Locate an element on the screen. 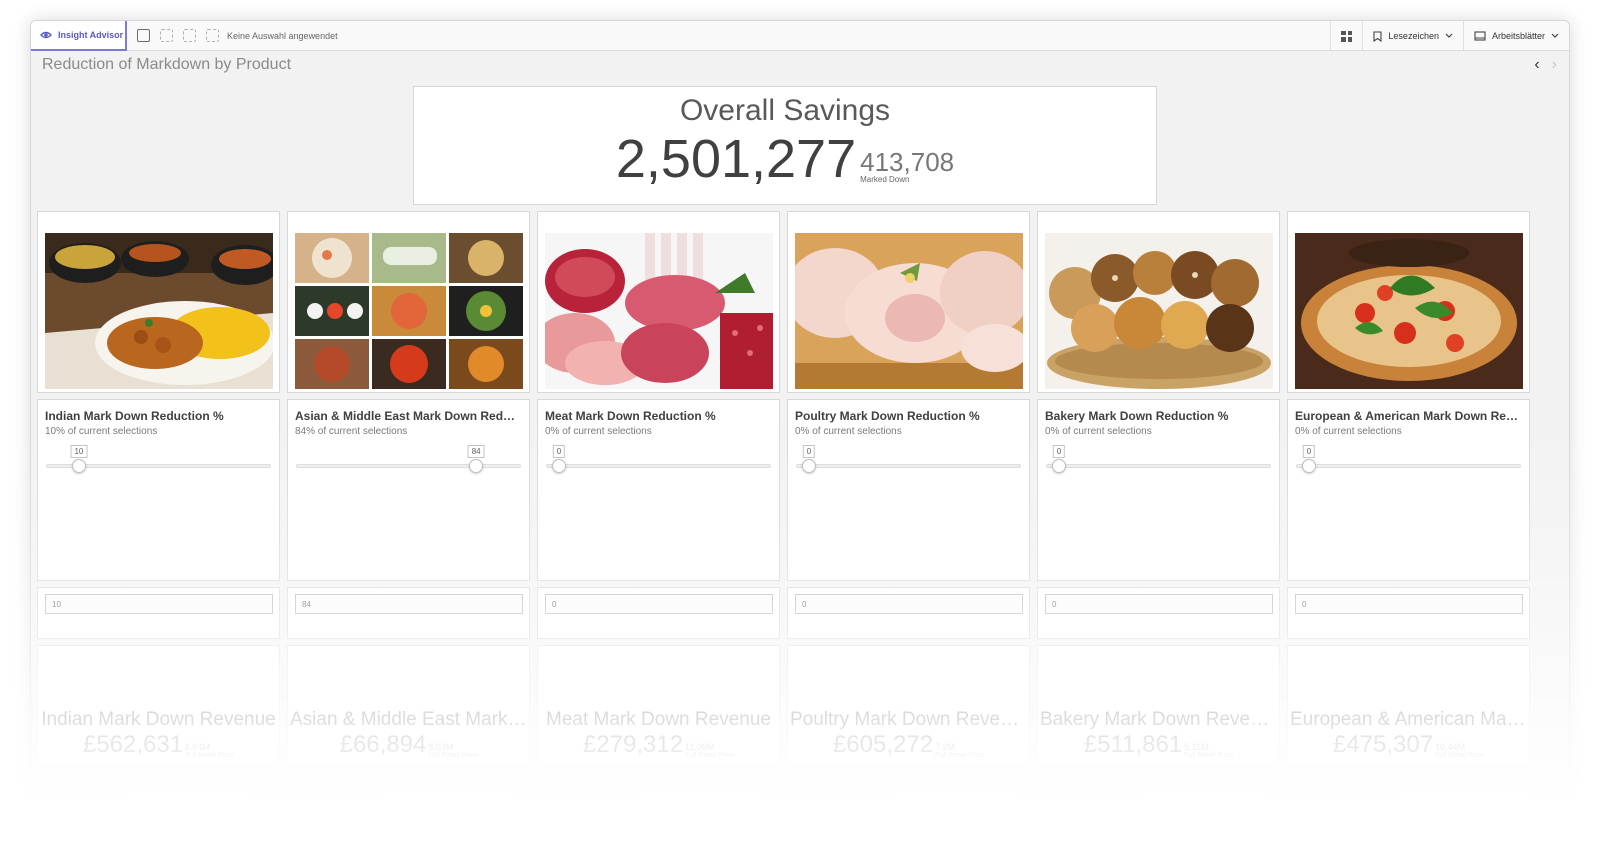 The width and height of the screenshot is (1600, 850). slider-title: Bakery Mark Down Reduction % is located at coordinates (1137, 416).